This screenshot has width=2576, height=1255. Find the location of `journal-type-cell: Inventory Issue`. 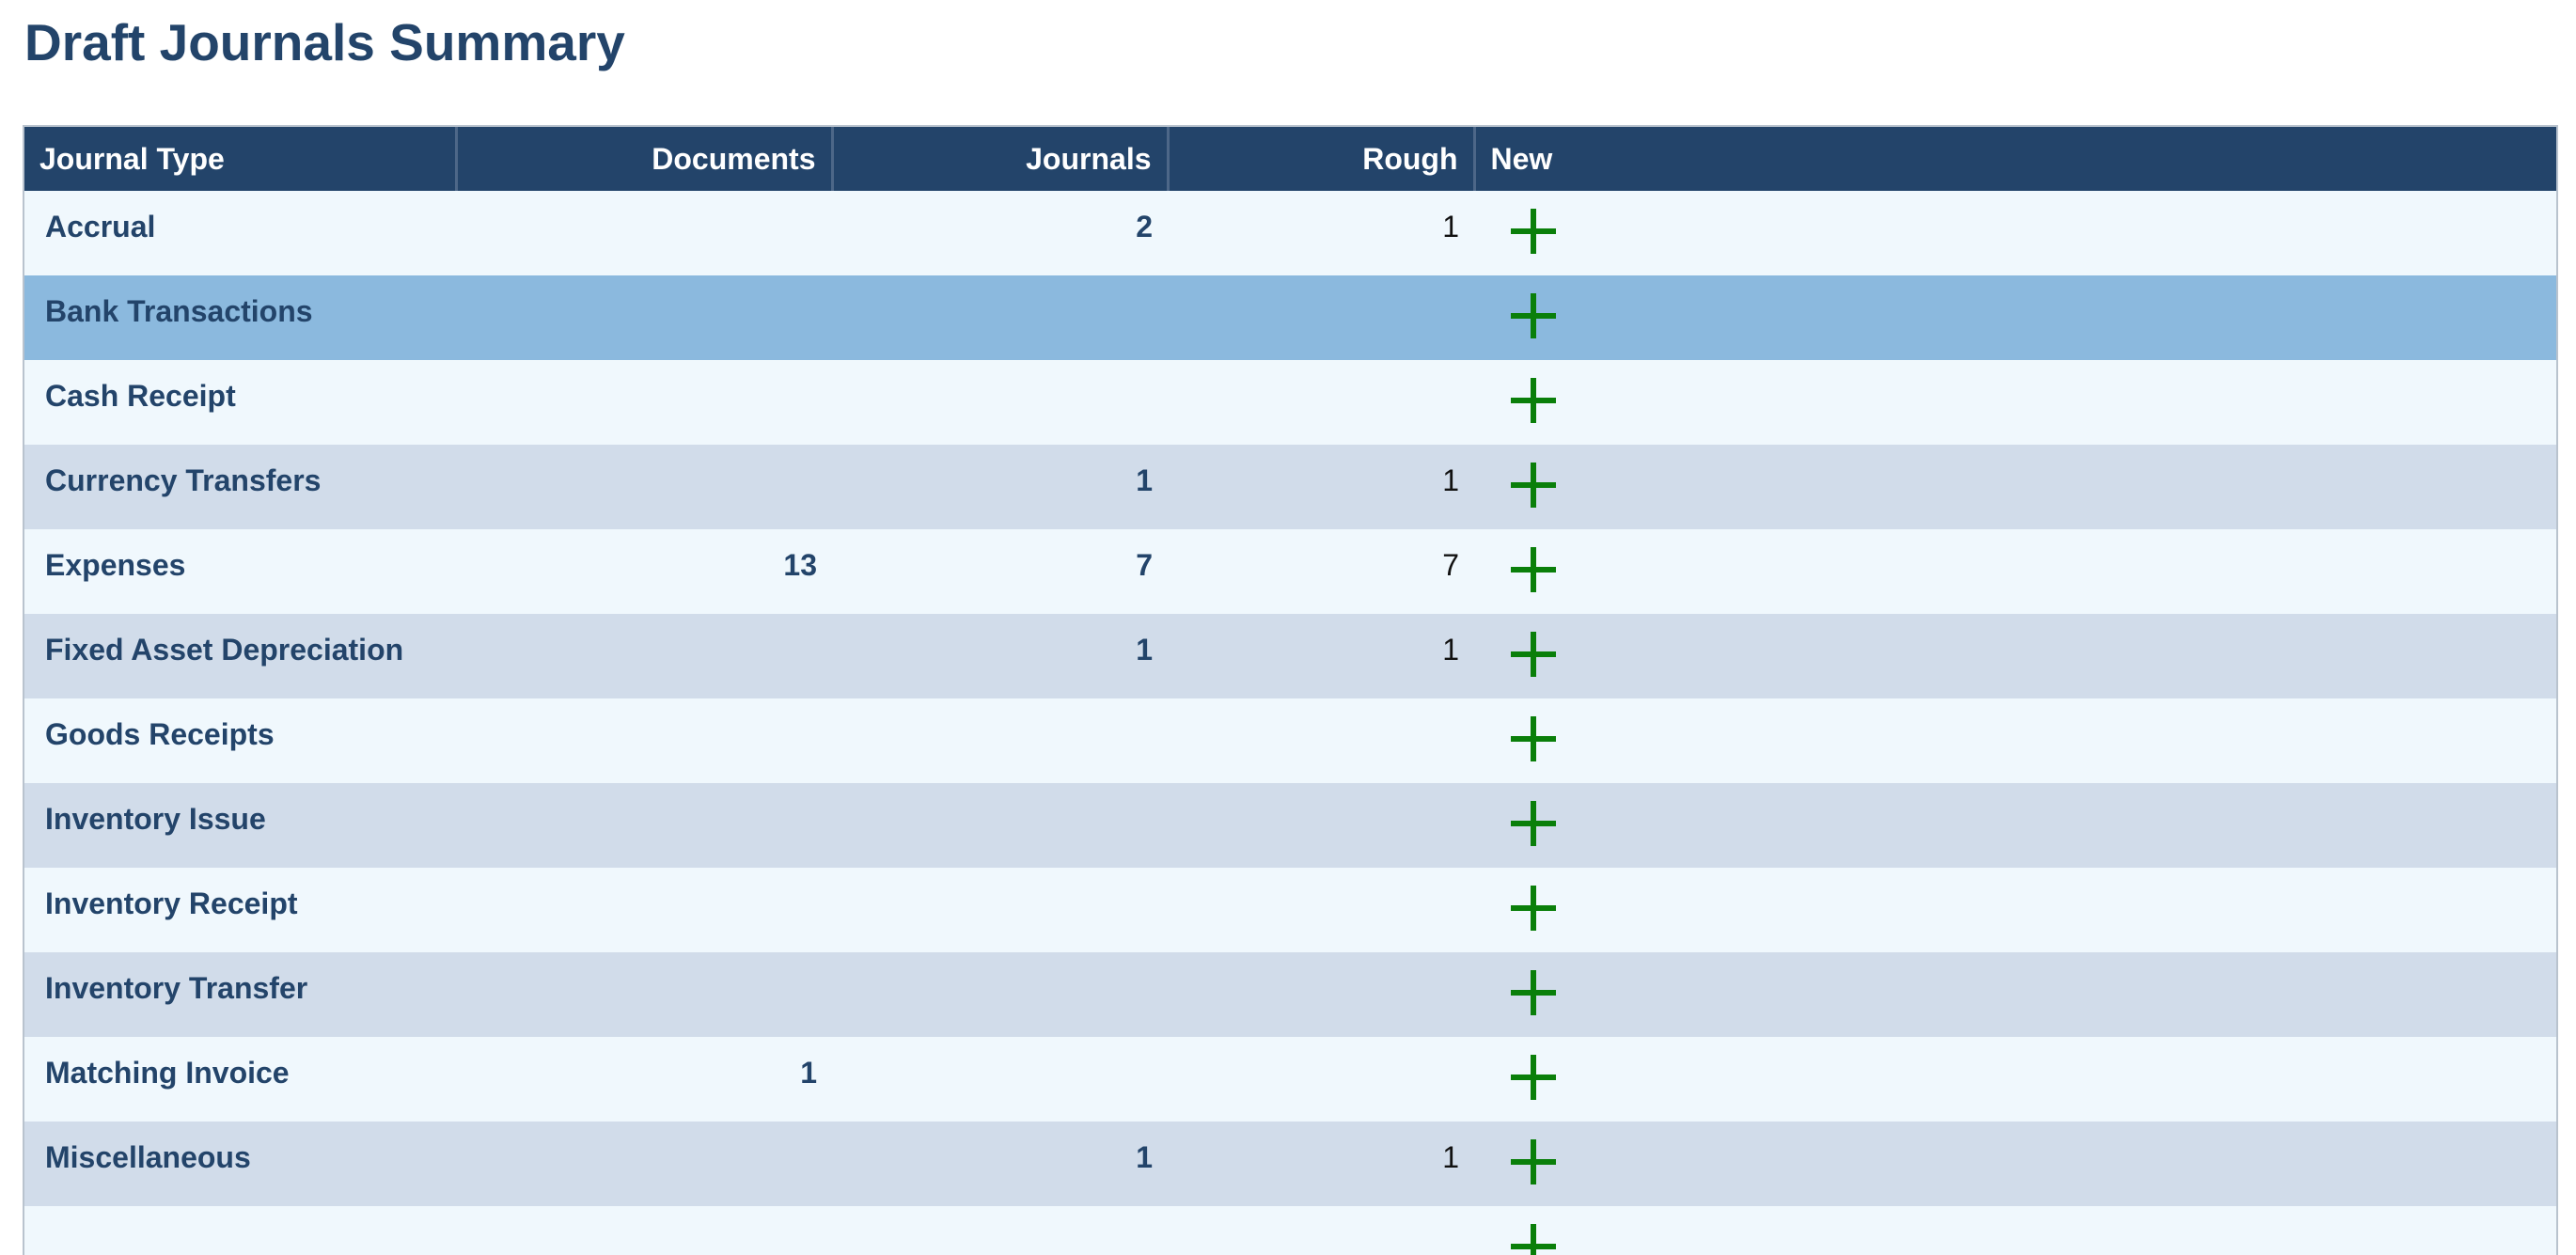

journal-type-cell: Inventory Issue is located at coordinates (240, 825).